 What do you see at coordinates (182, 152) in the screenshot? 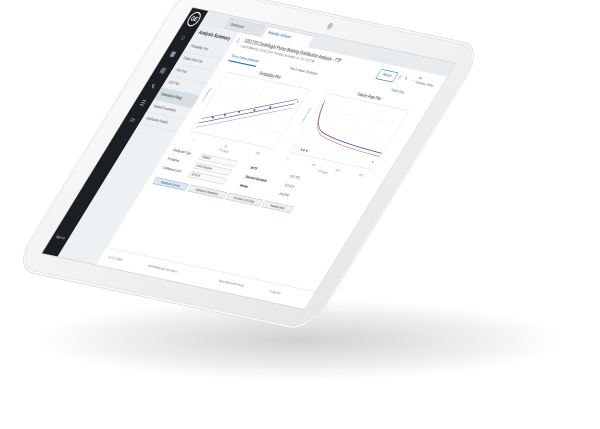
I see `dist-type-label: Distribution Type` at bounding box center [182, 152].